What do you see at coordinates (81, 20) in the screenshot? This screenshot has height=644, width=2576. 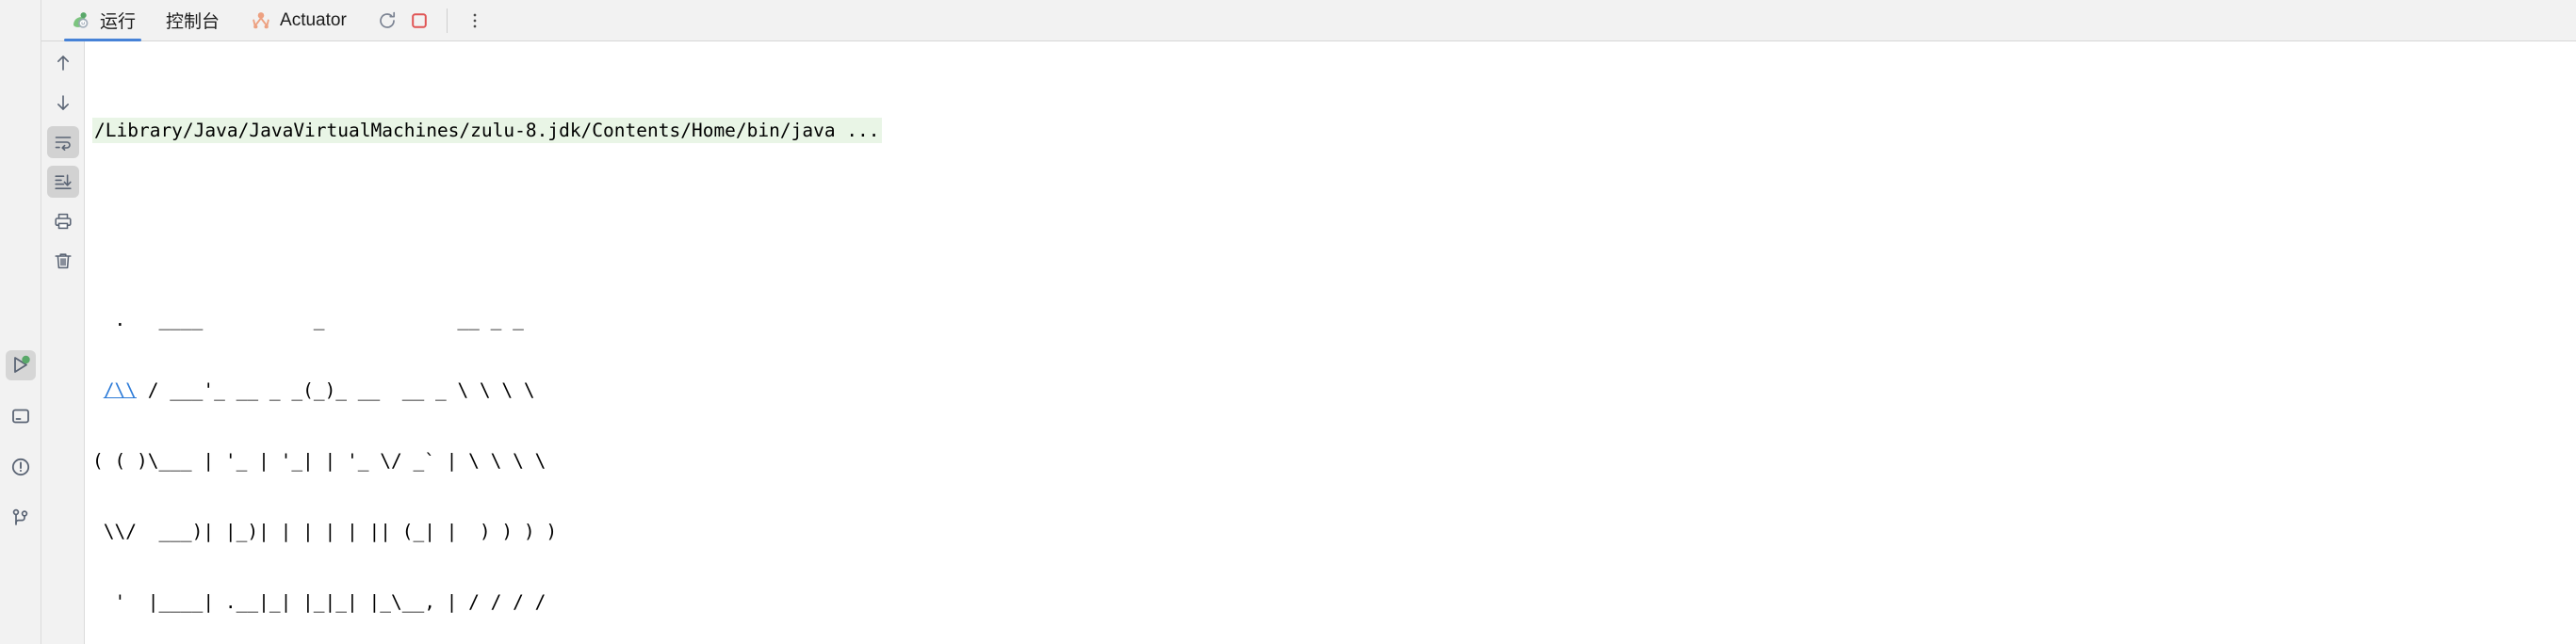 I see `spring-run-icon` at bounding box center [81, 20].